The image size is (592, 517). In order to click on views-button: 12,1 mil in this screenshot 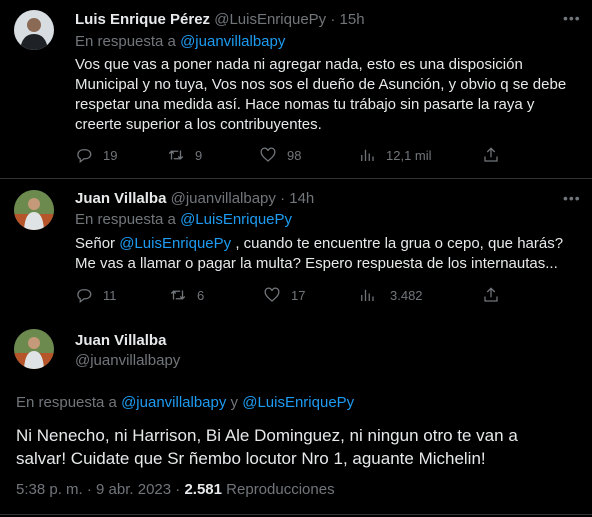, I will do `click(395, 155)`.